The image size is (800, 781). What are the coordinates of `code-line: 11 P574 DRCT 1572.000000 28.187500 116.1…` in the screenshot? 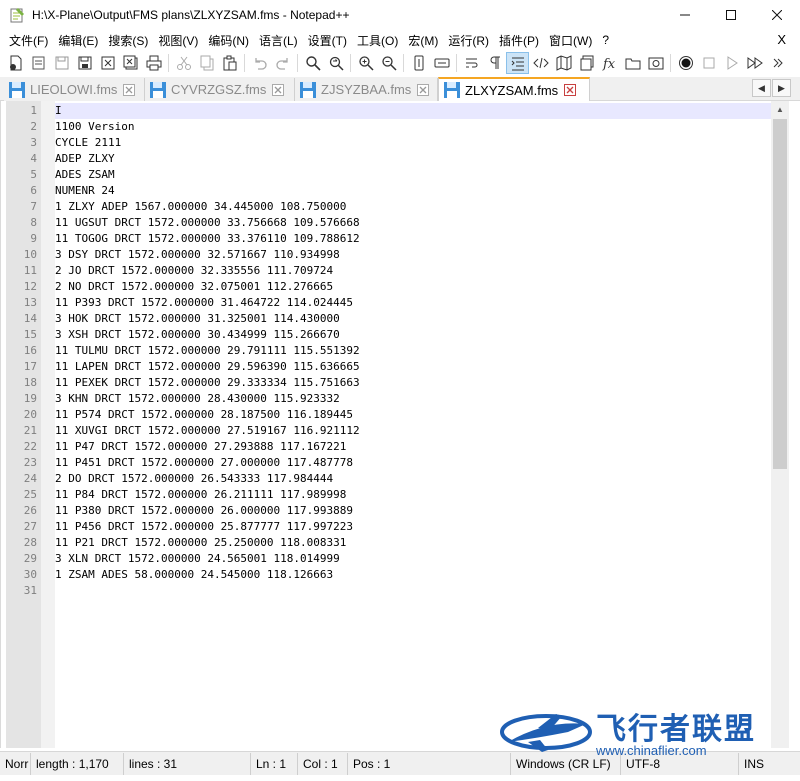 It's located at (204, 414).